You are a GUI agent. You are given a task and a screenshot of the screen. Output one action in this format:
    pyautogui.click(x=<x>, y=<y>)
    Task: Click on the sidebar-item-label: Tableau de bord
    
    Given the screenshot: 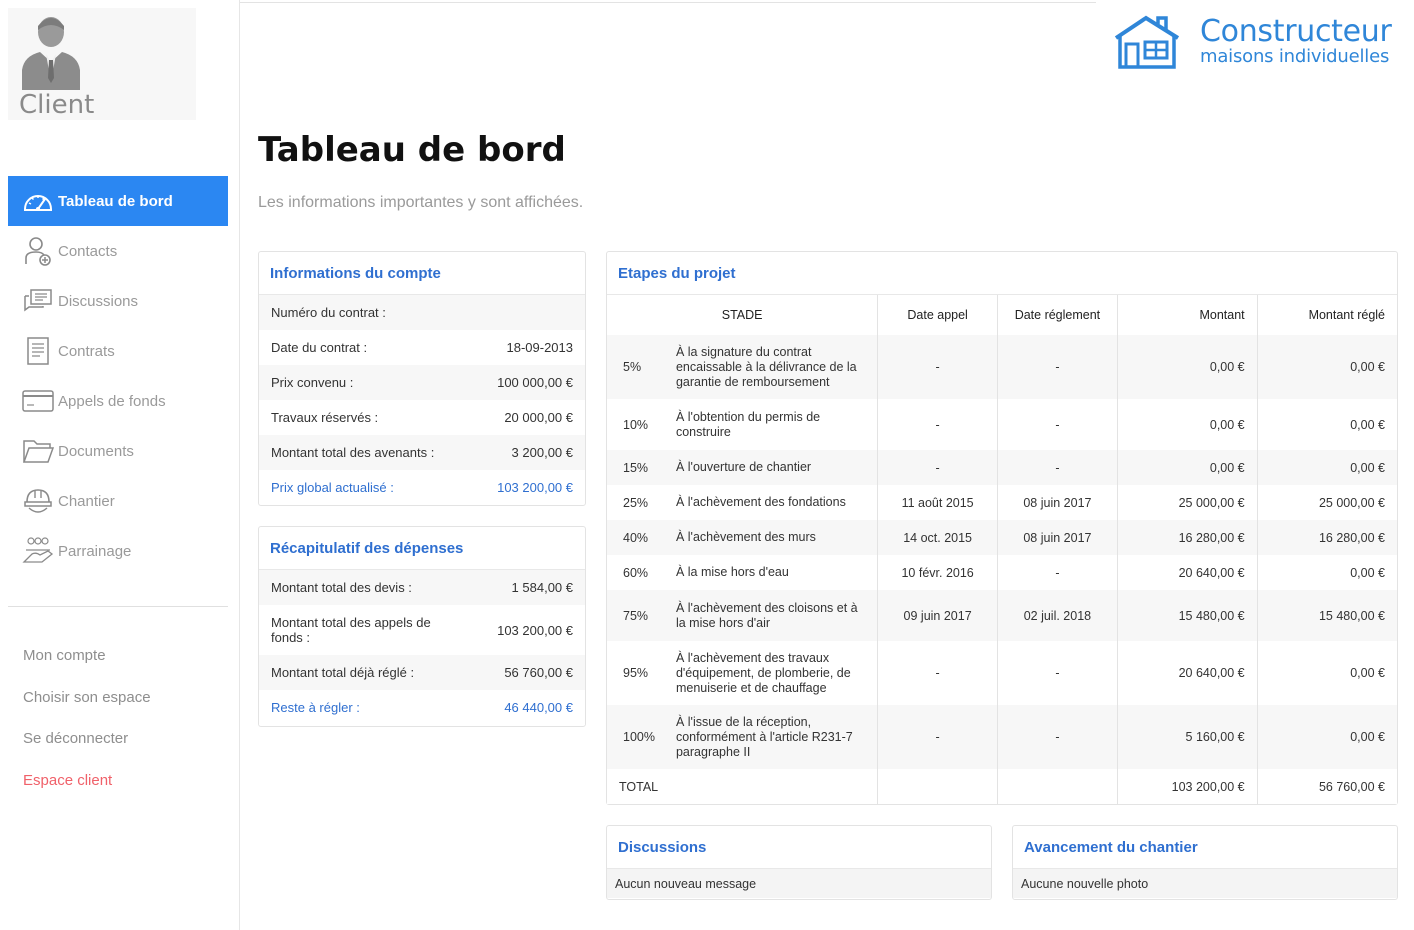 What is the action you would take?
    pyautogui.click(x=115, y=201)
    